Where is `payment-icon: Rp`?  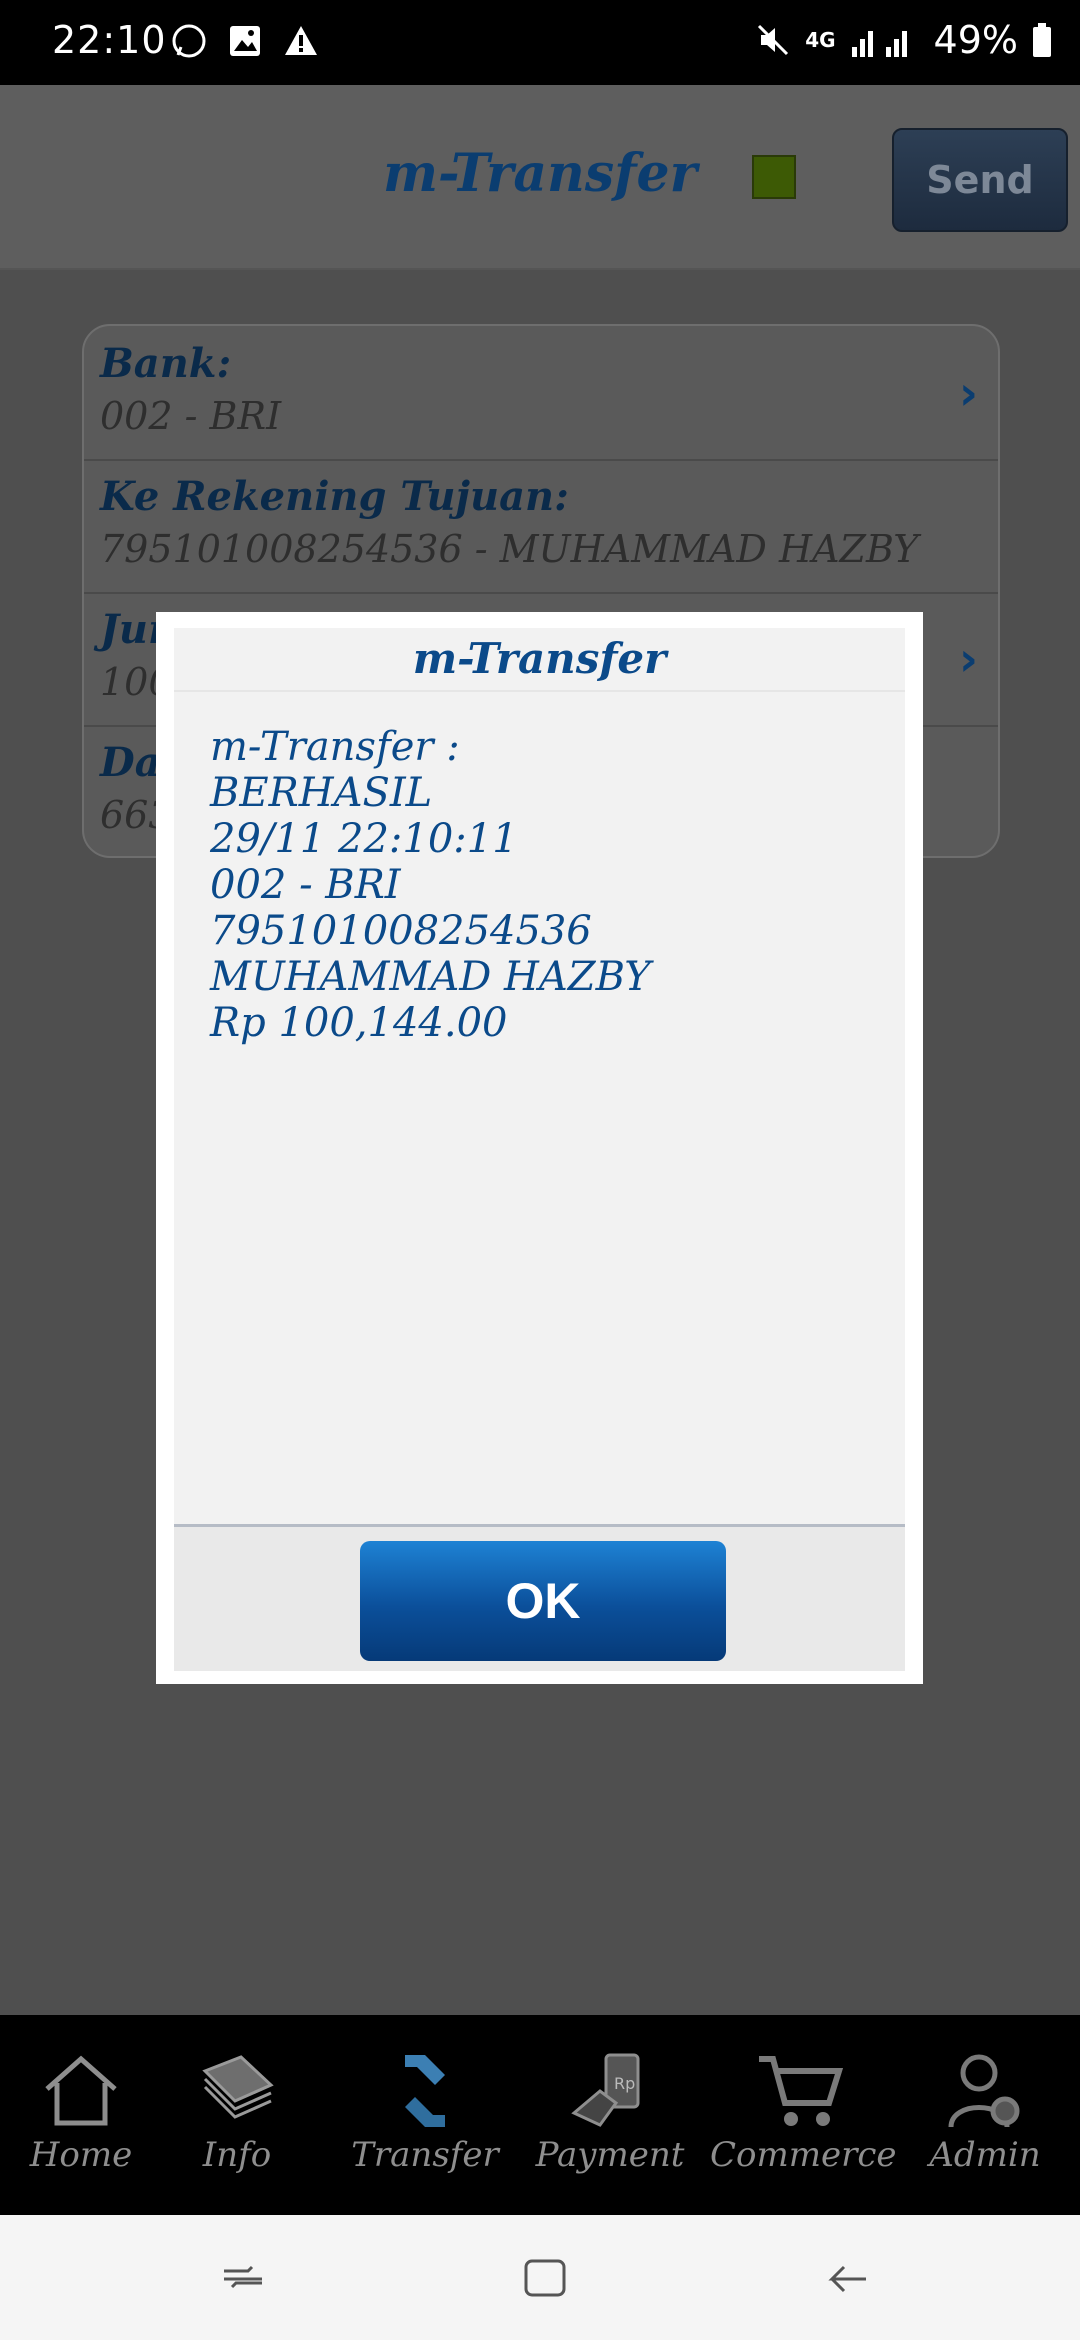
payment-icon: Rp is located at coordinates (605, 2090).